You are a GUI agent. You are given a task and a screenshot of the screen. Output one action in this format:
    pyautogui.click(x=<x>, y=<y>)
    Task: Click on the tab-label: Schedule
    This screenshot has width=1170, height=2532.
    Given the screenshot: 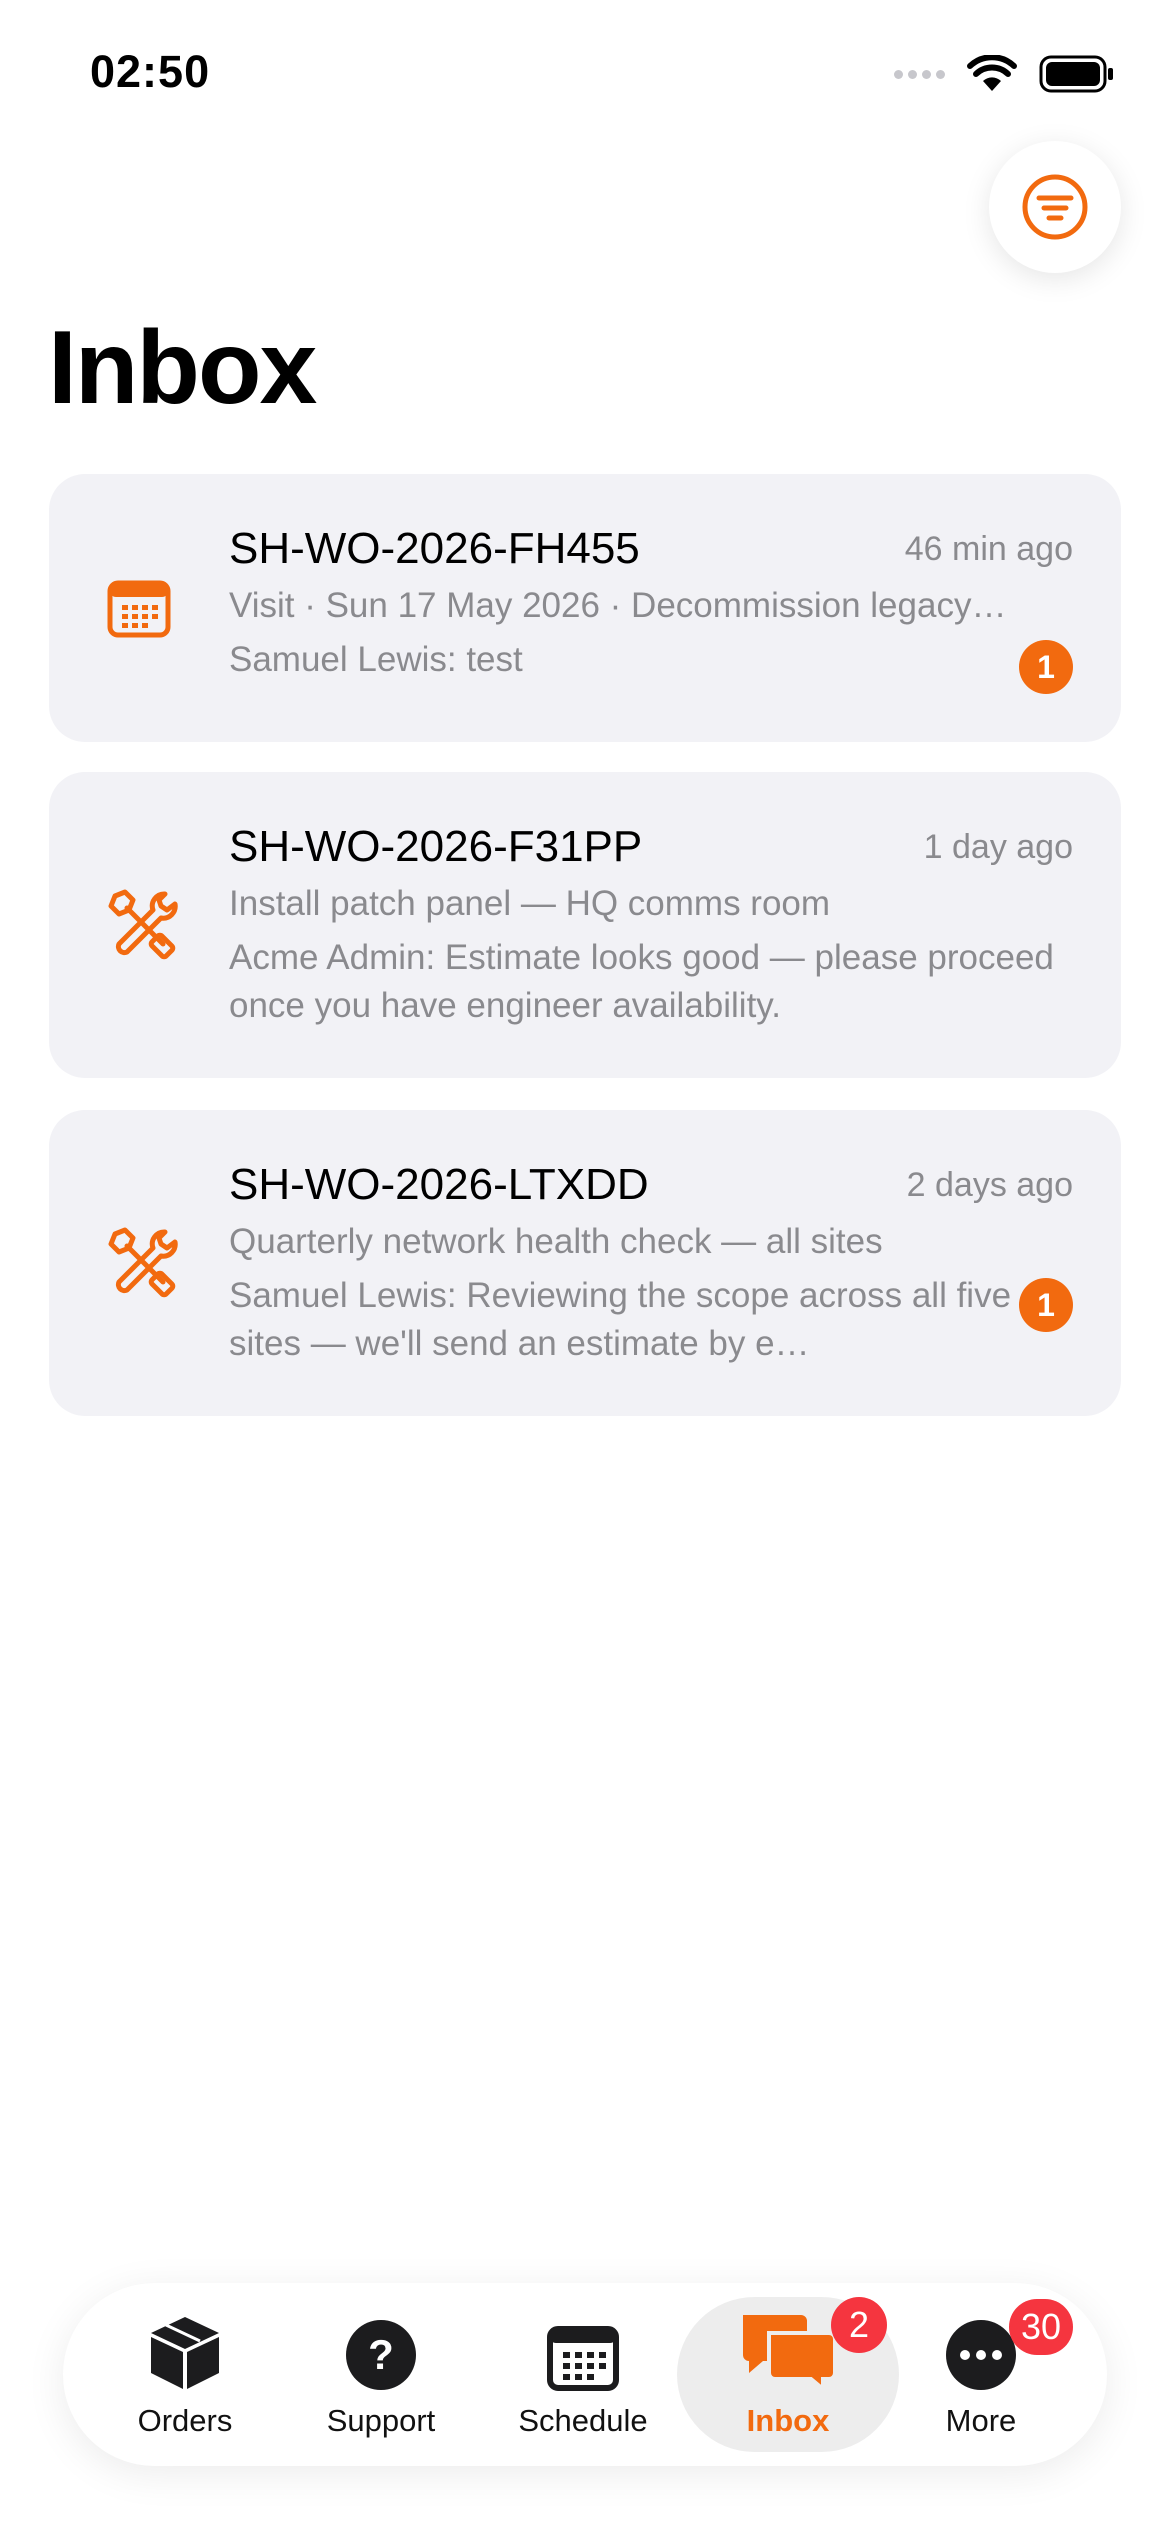 What is the action you would take?
    pyautogui.click(x=583, y=2420)
    